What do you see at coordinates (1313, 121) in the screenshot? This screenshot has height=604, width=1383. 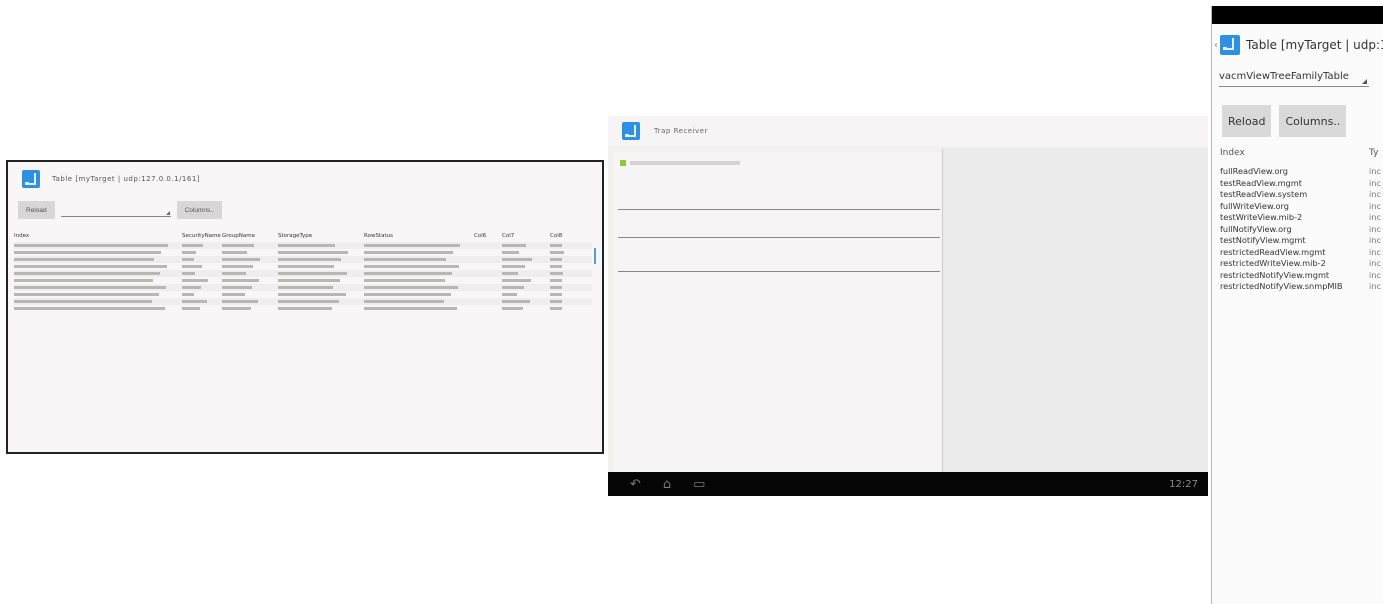 I see `columns-button: Columns..` at bounding box center [1313, 121].